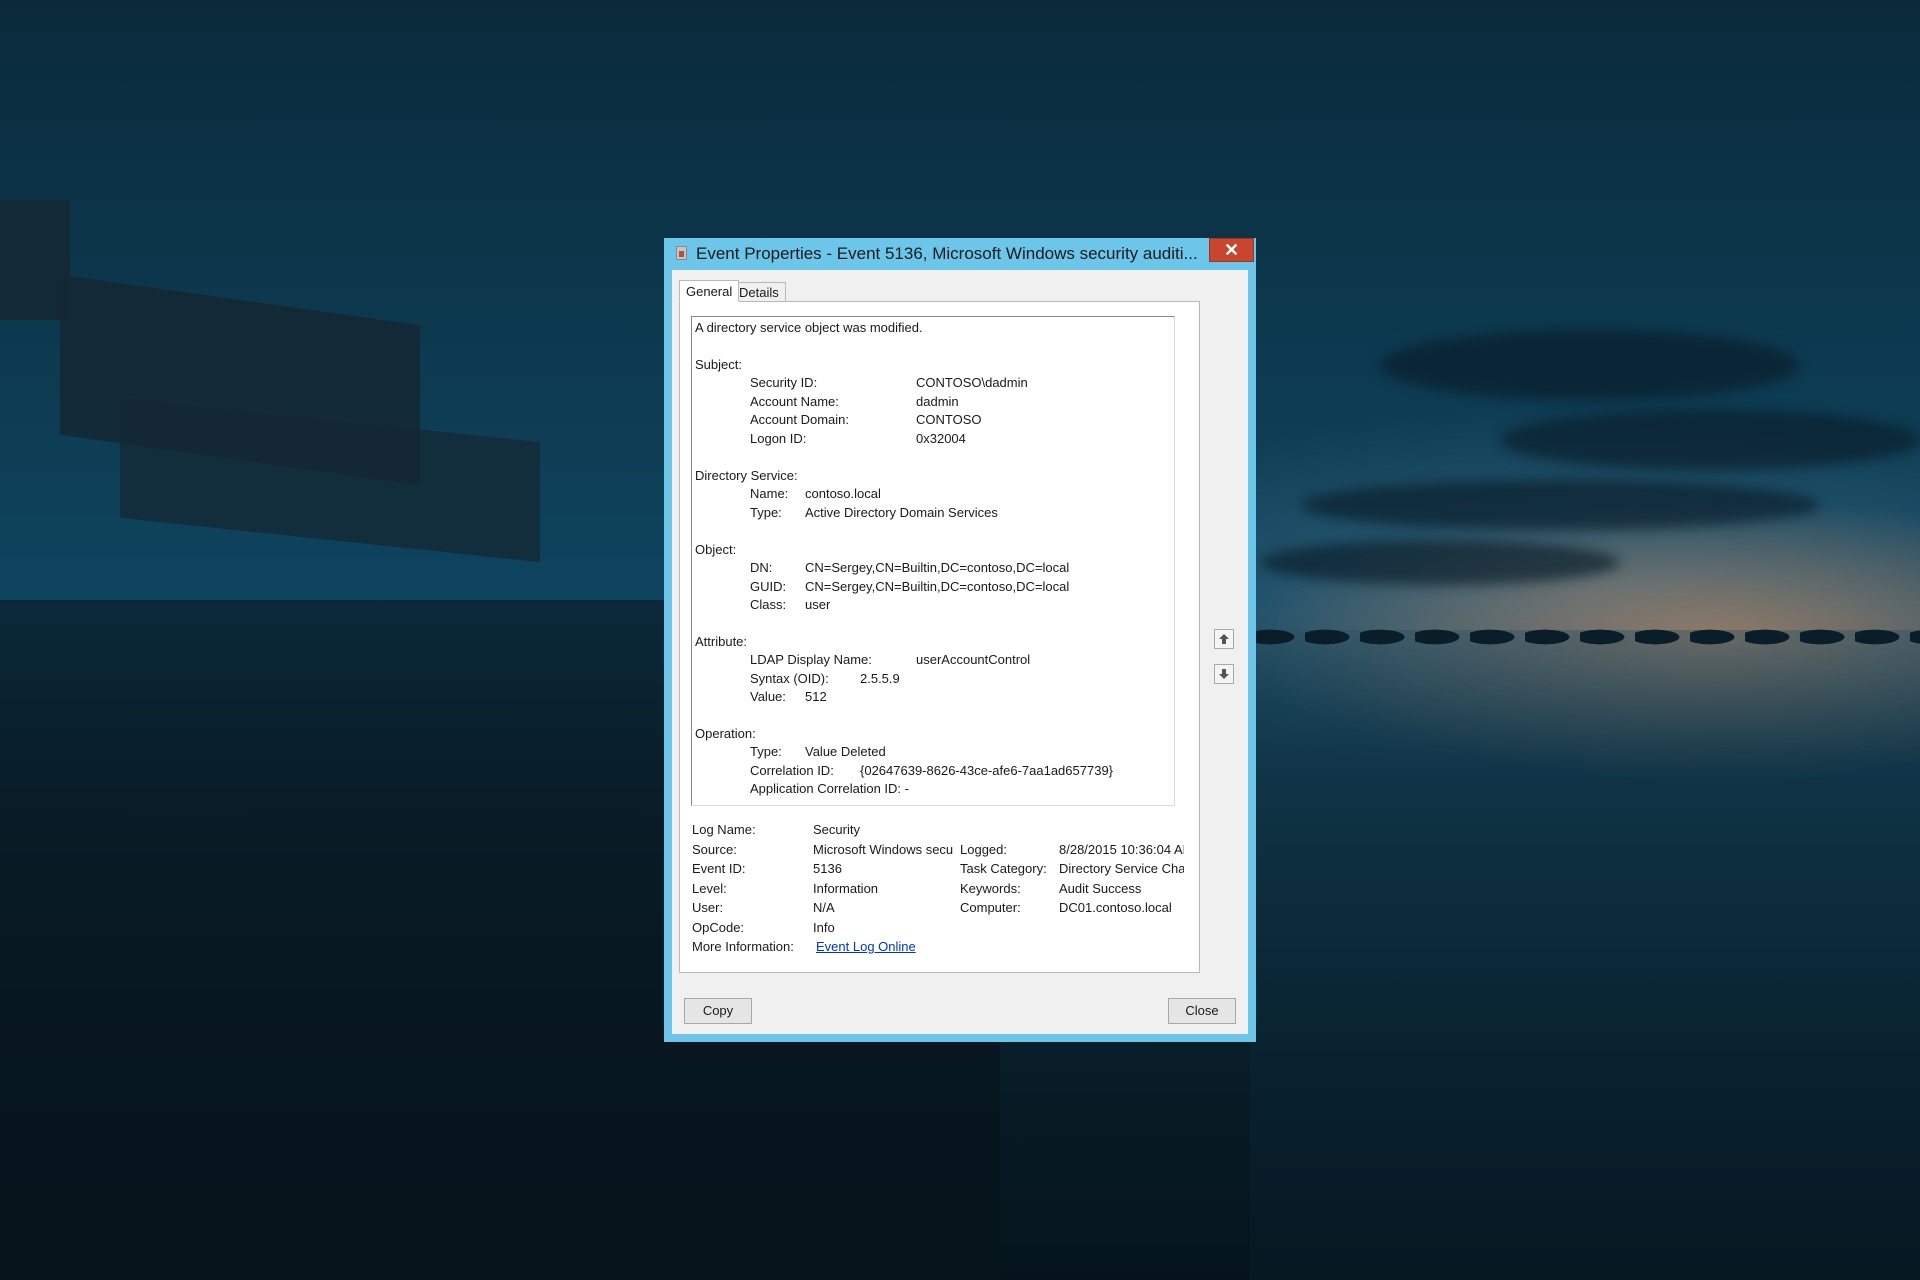 This screenshot has width=1920, height=1280. Describe the element at coordinates (794, 401) in the screenshot. I see `account-name-label: Account Name:` at that location.